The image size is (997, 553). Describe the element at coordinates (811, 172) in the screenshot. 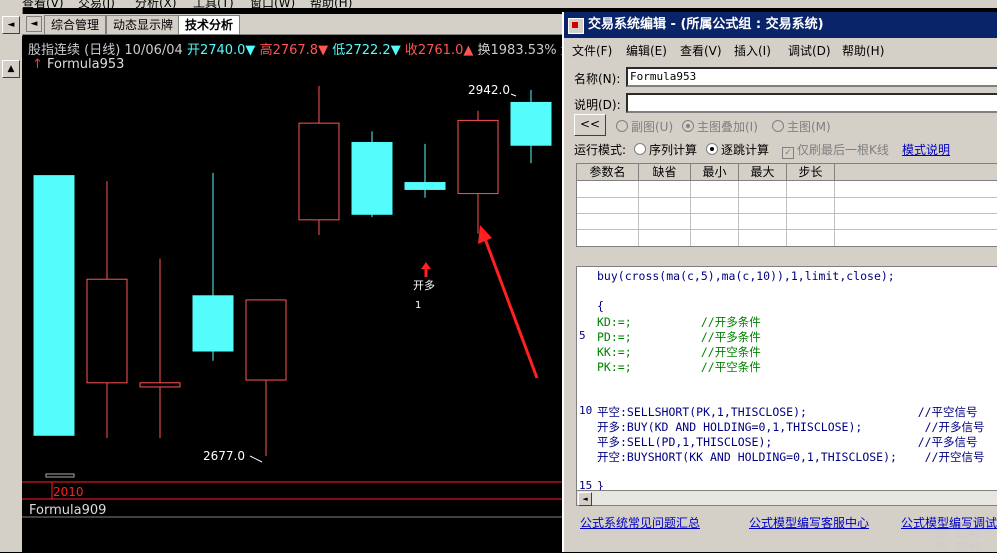

I see `param-header-step: 步长` at that location.